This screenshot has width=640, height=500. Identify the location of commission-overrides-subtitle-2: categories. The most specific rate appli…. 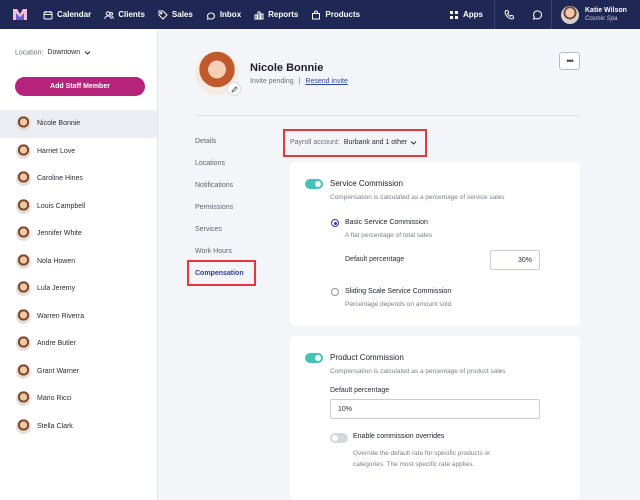
(414, 464).